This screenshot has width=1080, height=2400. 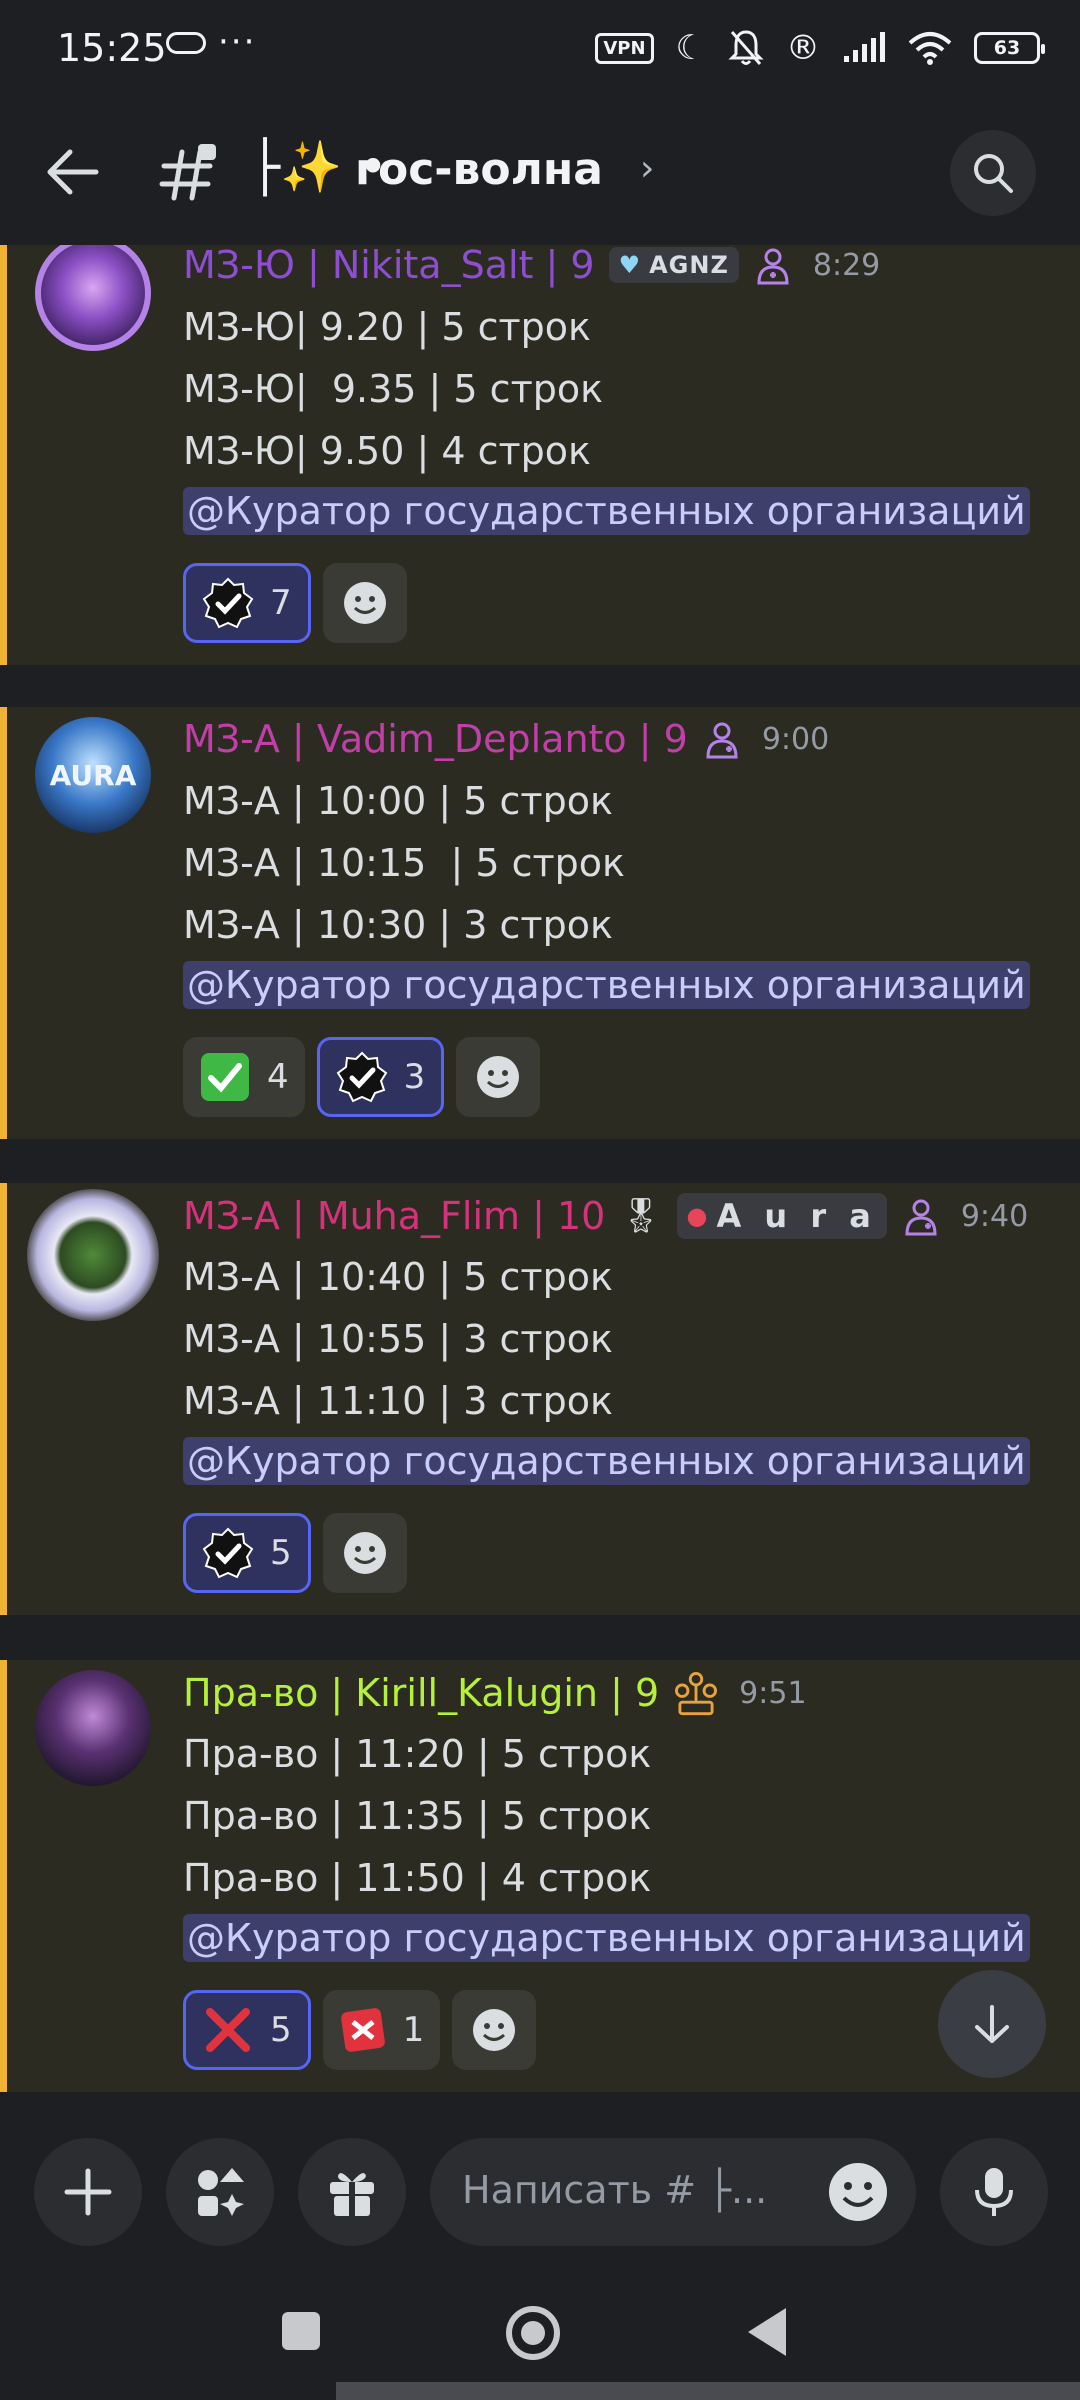 I want to click on nurse-role-icon, so click(x=773, y=266).